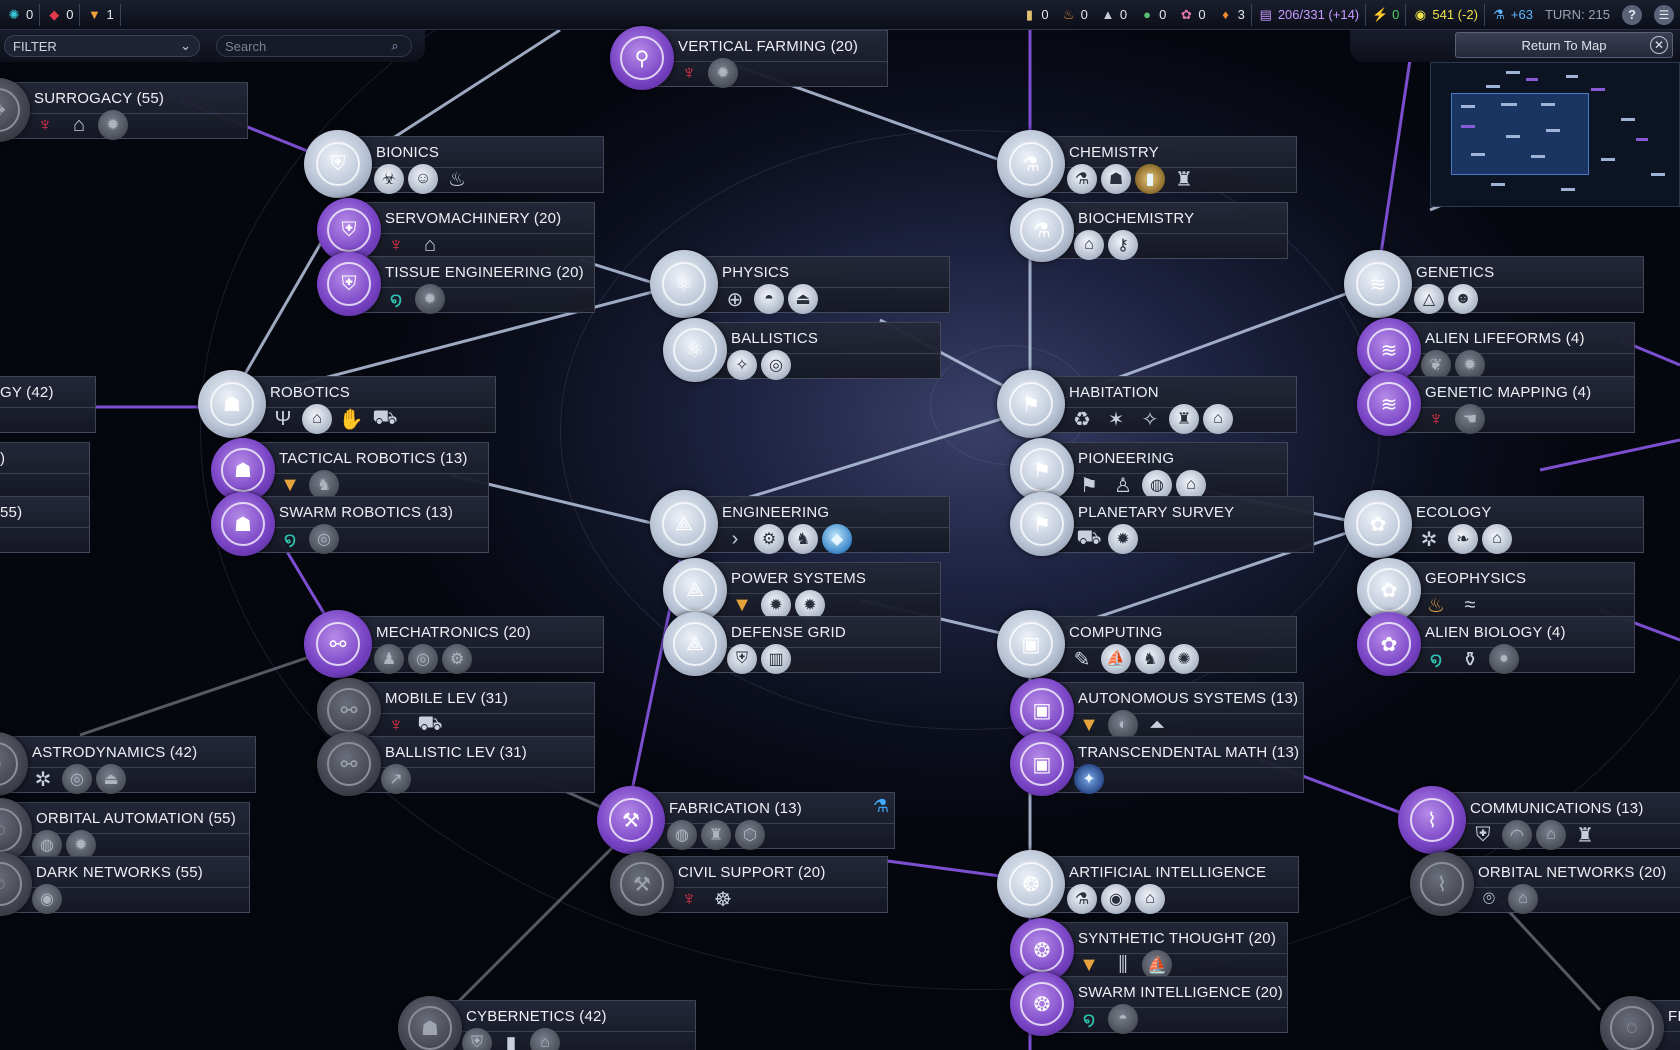 The height and width of the screenshot is (1050, 1680). I want to click on tech-communications: ⌇ COMMUNICATIONS (13) ⛨ ◠ ⌂ ♜, so click(1539, 820).